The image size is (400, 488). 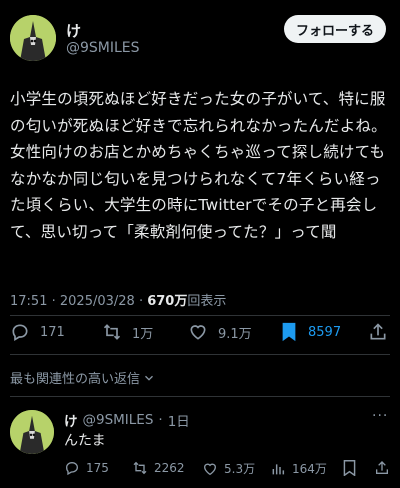 What do you see at coordinates (380, 416) in the screenshot?
I see `more-options-icon: ···` at bounding box center [380, 416].